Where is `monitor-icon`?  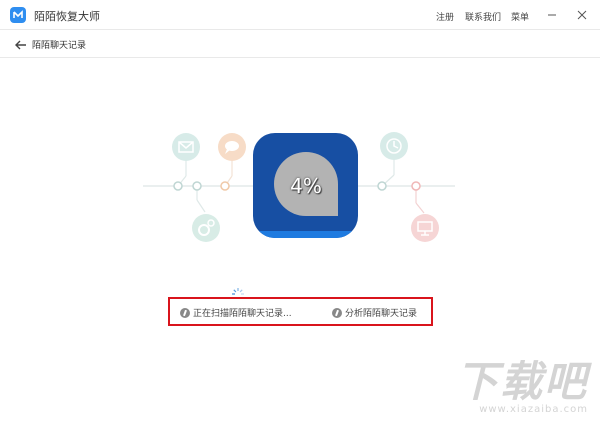 monitor-icon is located at coordinates (425, 228).